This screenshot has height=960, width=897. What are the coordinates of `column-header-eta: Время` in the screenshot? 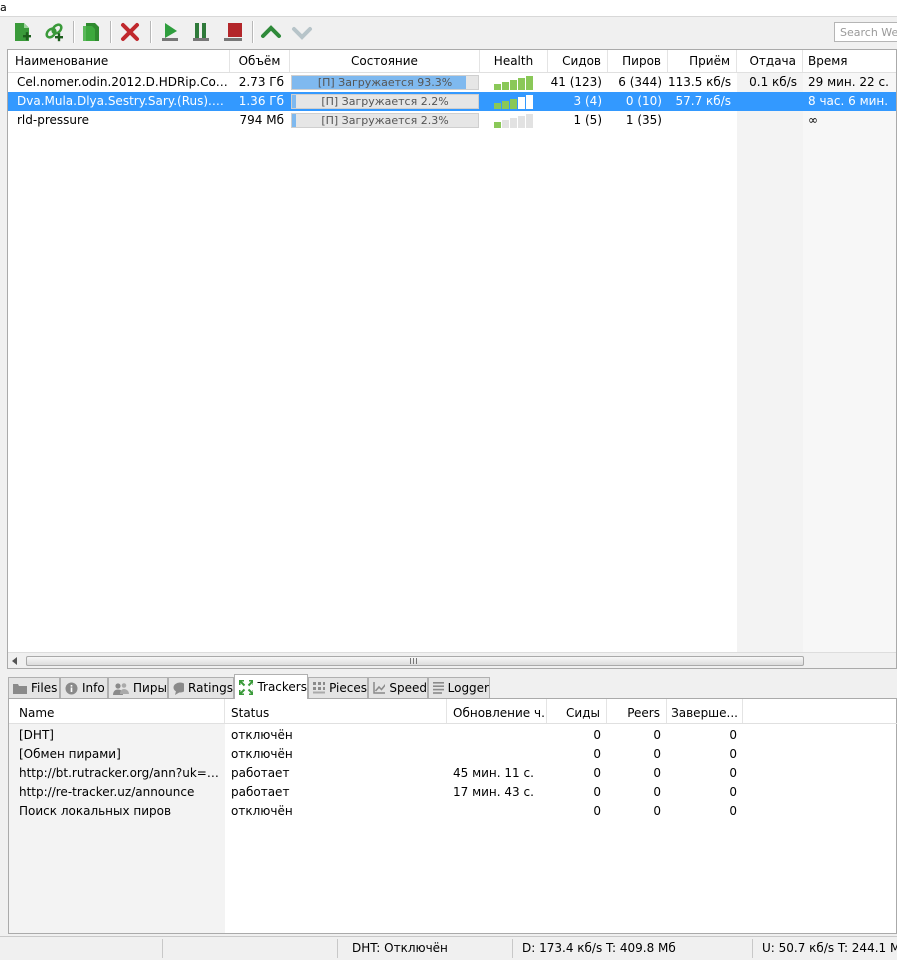 It's located at (849, 61).